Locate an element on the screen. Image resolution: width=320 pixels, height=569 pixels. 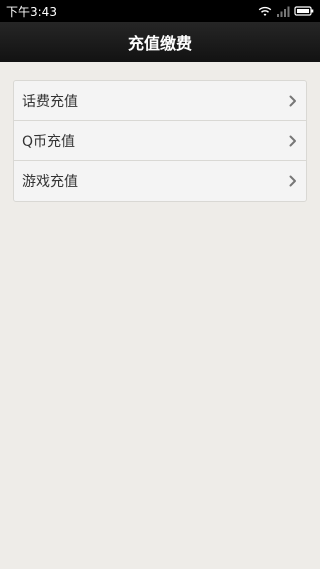
page-header: 充值缴费 is located at coordinates (160, 42).